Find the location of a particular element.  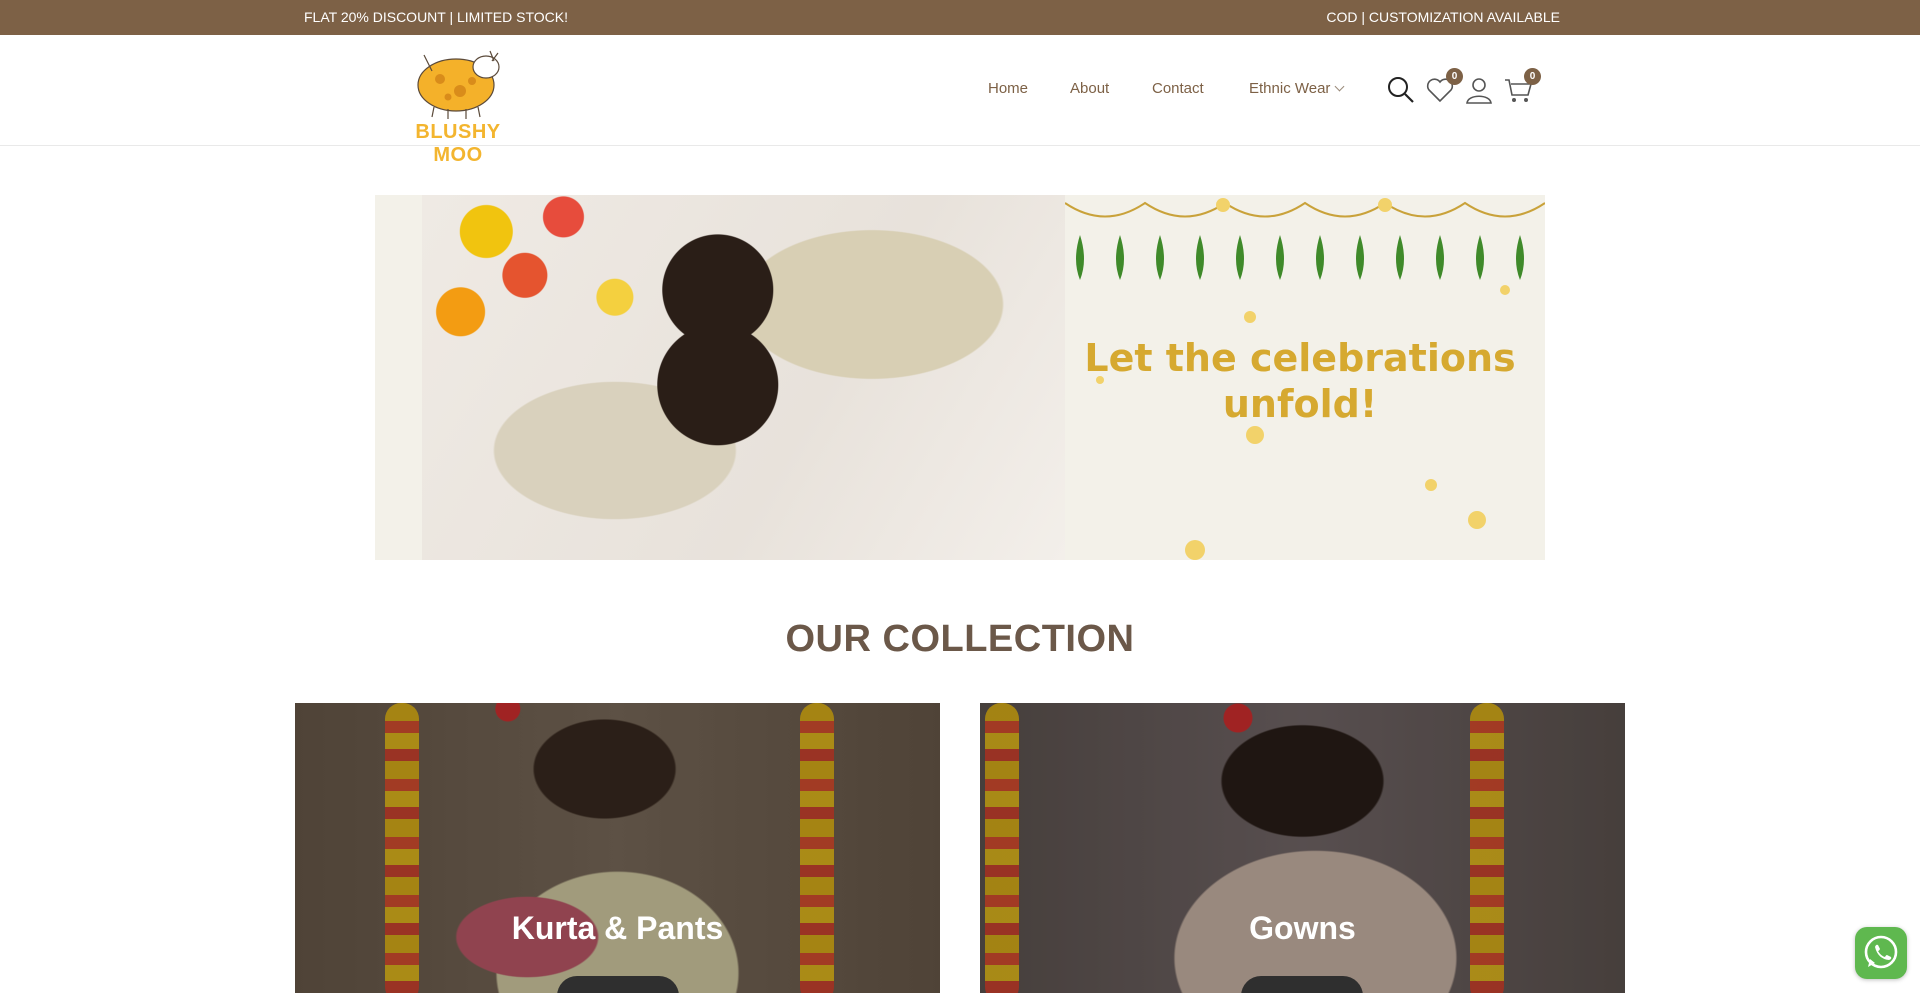

wishlist-button: 0 is located at coordinates (1444, 86).